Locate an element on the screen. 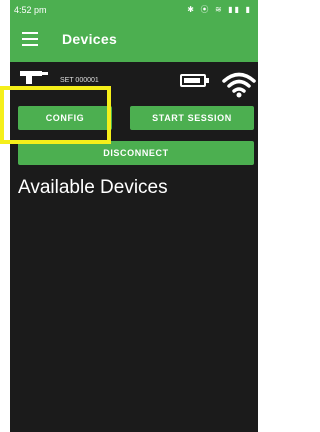 The image size is (320, 432). device-name: SET 000001 is located at coordinates (79, 80).